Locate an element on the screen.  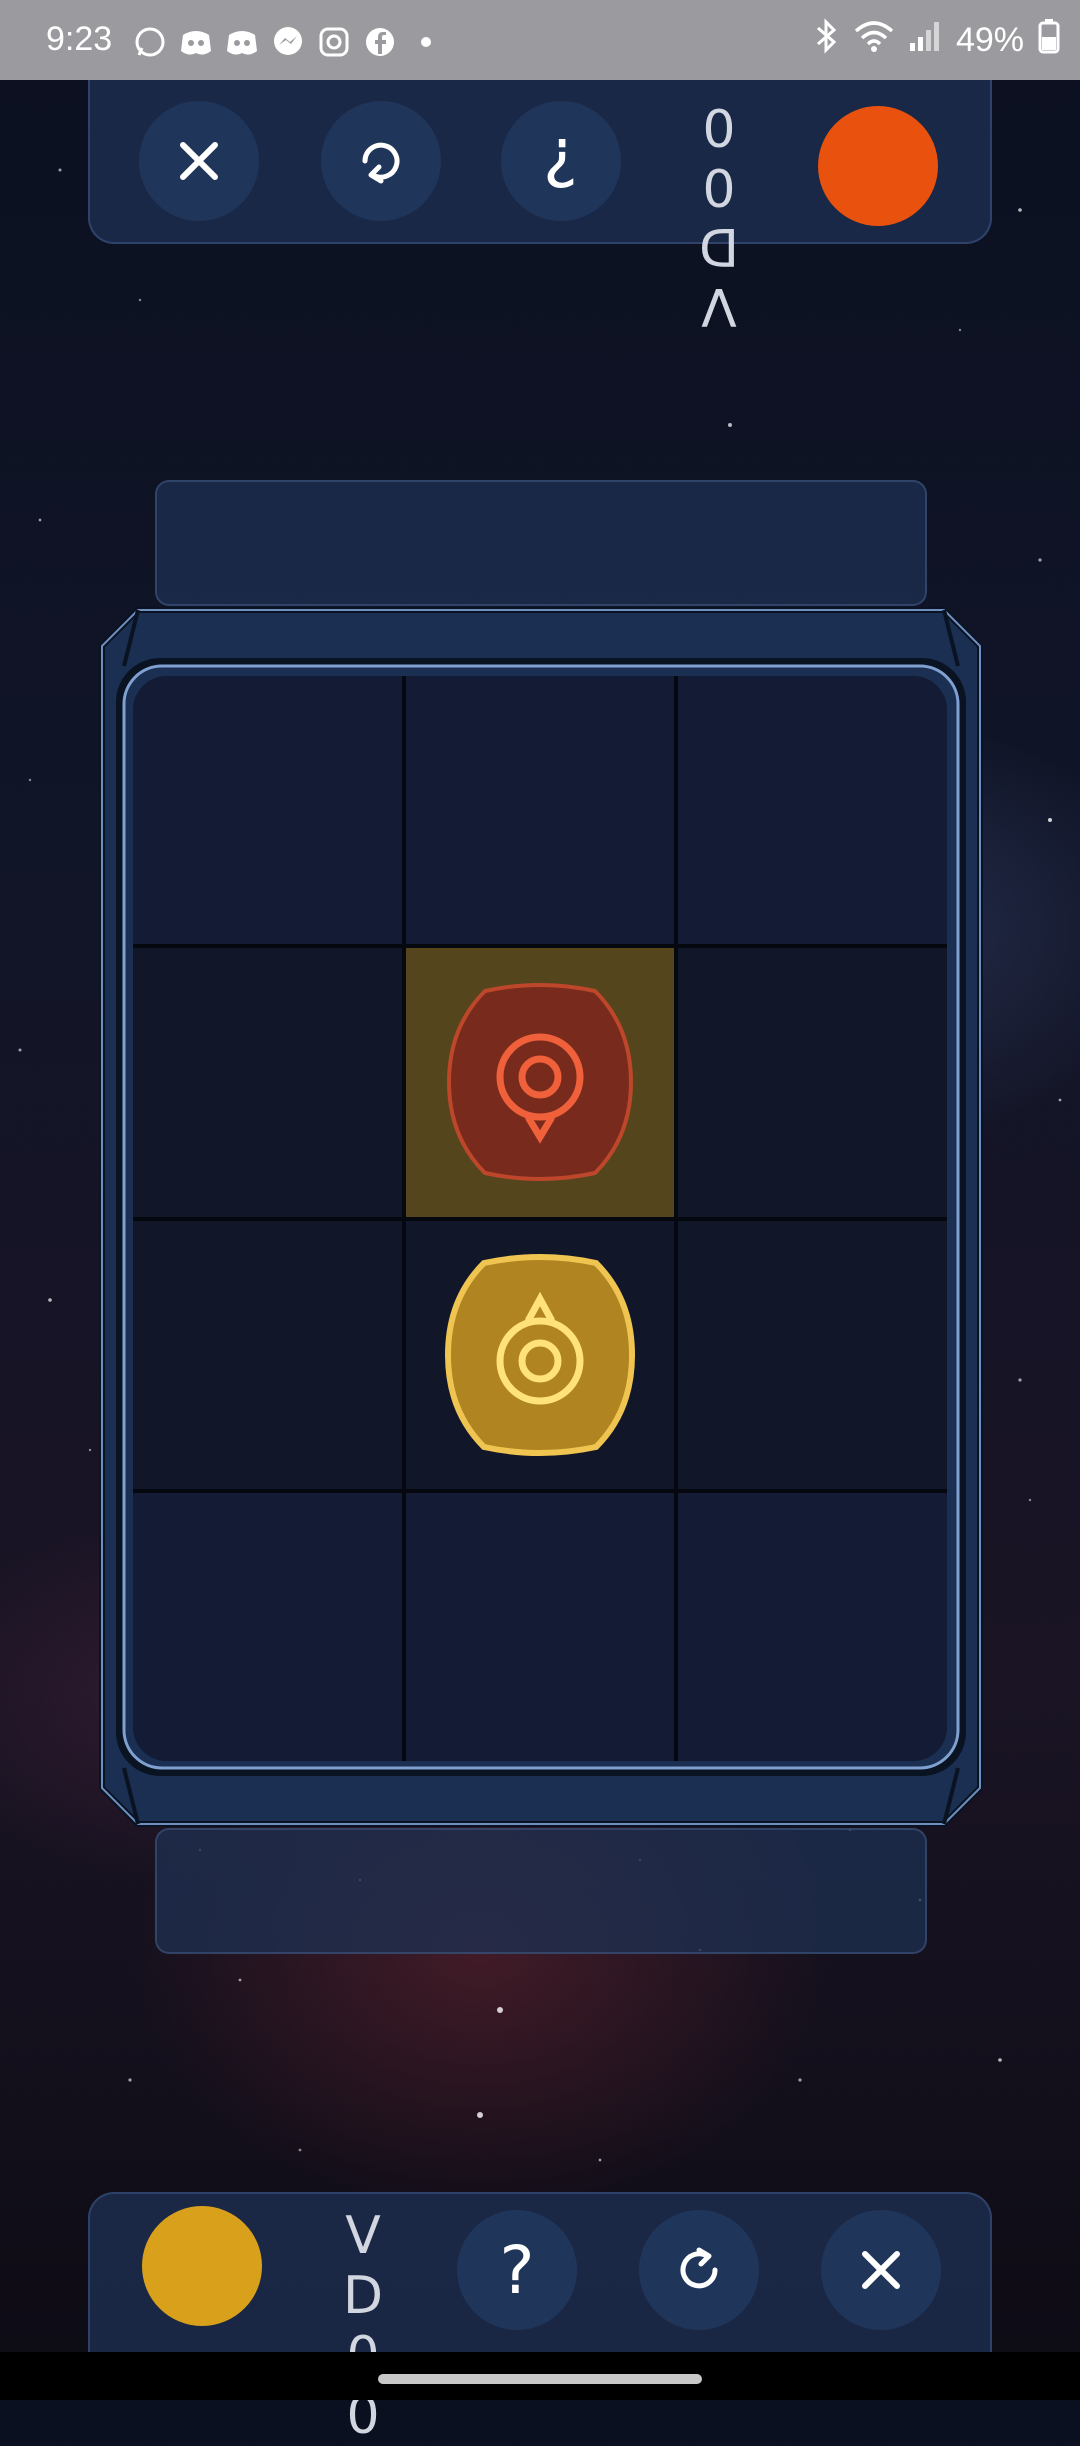
system-icons: 49% is located at coordinates (937, 40).